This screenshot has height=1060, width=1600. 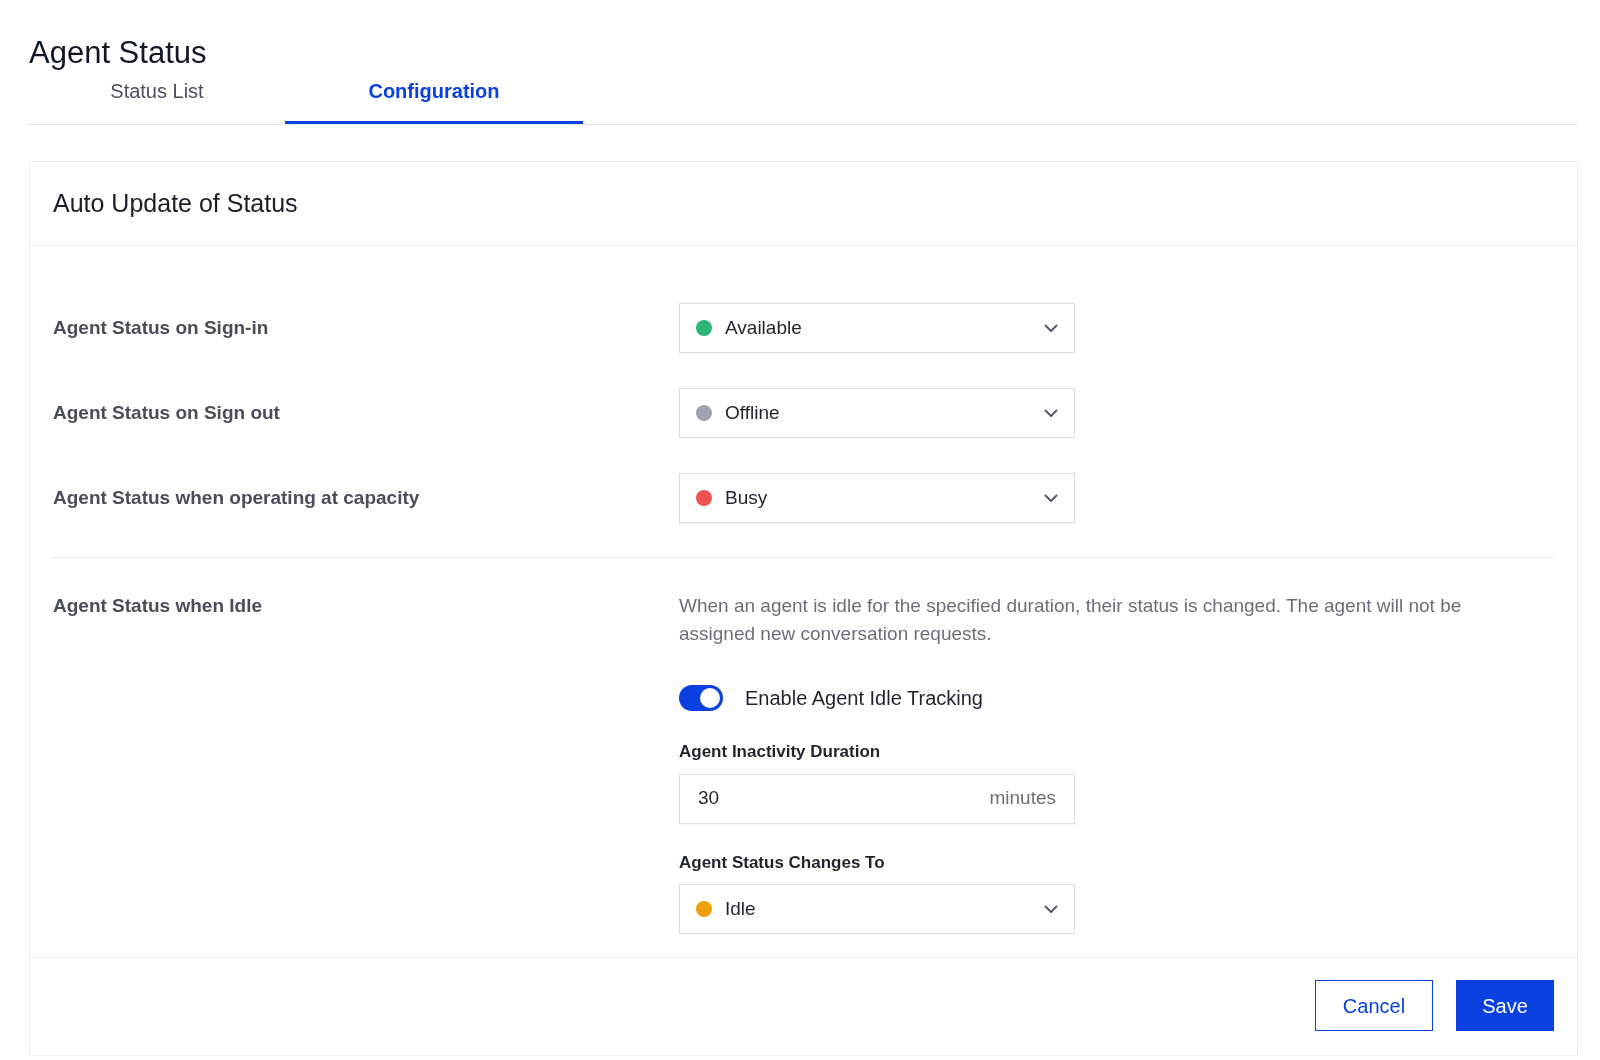 What do you see at coordinates (782, 862) in the screenshot?
I see `field-label: Agent Status Changes To` at bounding box center [782, 862].